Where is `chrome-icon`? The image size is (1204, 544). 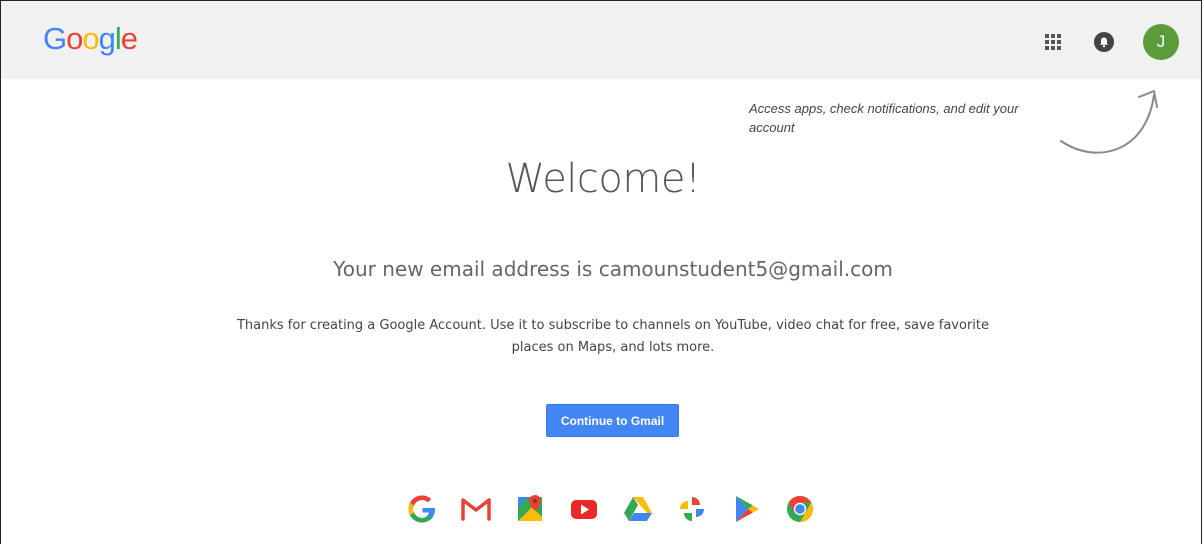
chrome-icon is located at coordinates (800, 509).